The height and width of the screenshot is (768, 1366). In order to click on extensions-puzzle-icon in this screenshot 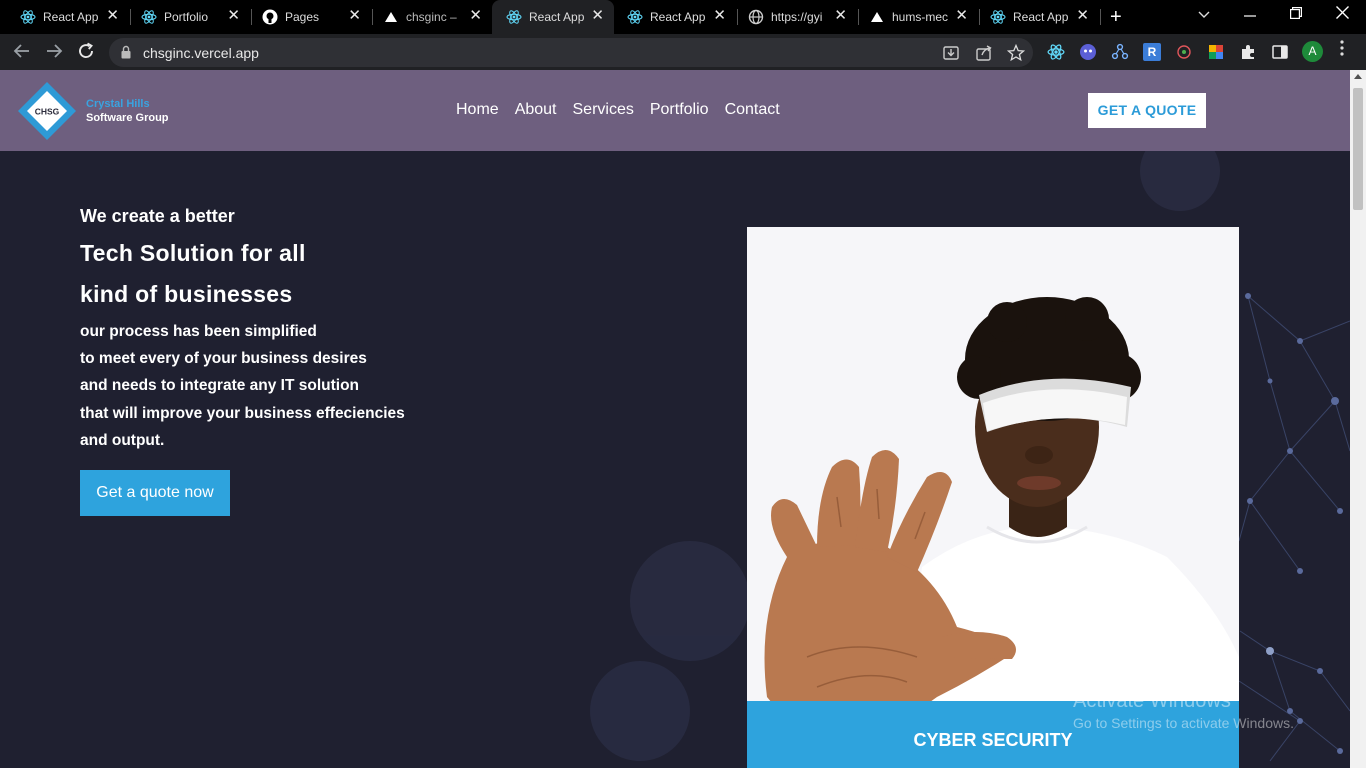, I will do `click(1248, 52)`.